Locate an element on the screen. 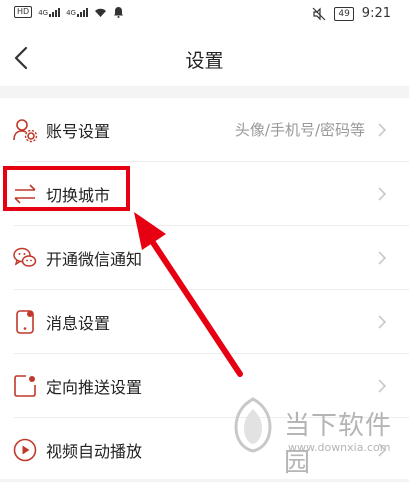  page-title: 设置 is located at coordinates (204, 61).